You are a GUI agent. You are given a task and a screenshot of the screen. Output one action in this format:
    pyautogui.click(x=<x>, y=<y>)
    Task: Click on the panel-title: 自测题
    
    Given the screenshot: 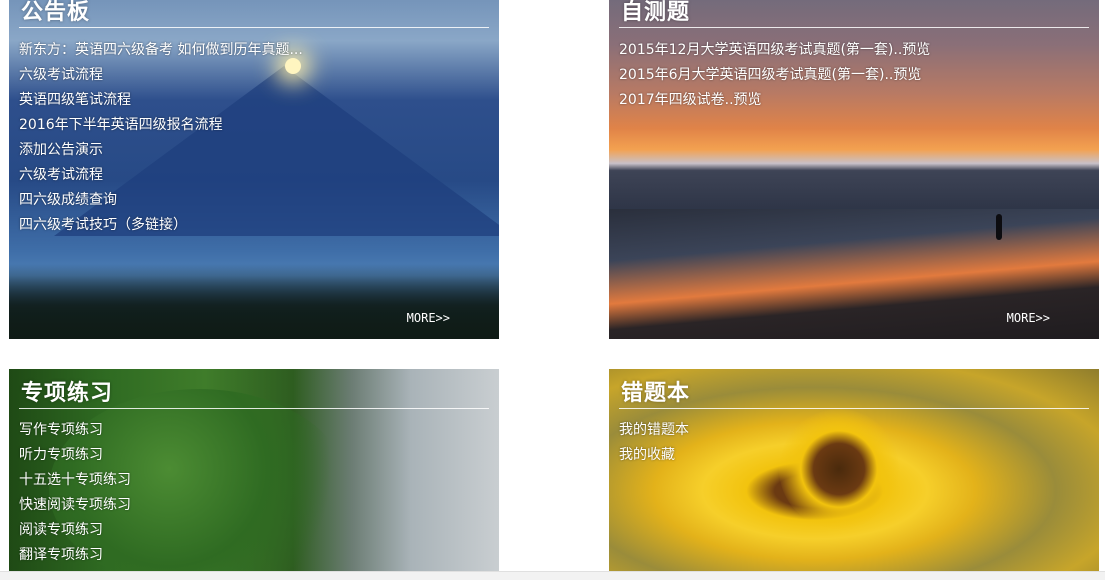 What is the action you would take?
    pyautogui.click(x=656, y=12)
    